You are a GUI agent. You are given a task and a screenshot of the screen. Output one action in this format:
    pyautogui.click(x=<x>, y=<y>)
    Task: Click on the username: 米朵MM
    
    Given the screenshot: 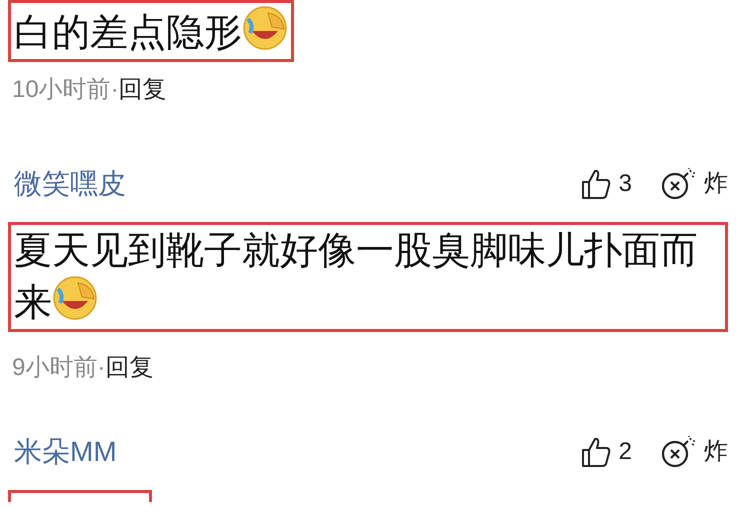 What is the action you would take?
    pyautogui.click(x=65, y=452)
    